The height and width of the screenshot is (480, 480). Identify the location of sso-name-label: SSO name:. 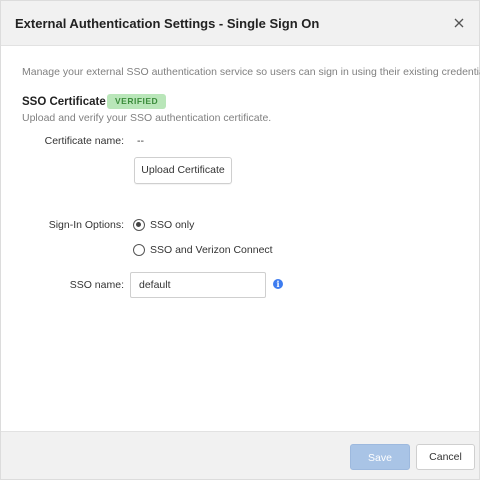
(96, 285).